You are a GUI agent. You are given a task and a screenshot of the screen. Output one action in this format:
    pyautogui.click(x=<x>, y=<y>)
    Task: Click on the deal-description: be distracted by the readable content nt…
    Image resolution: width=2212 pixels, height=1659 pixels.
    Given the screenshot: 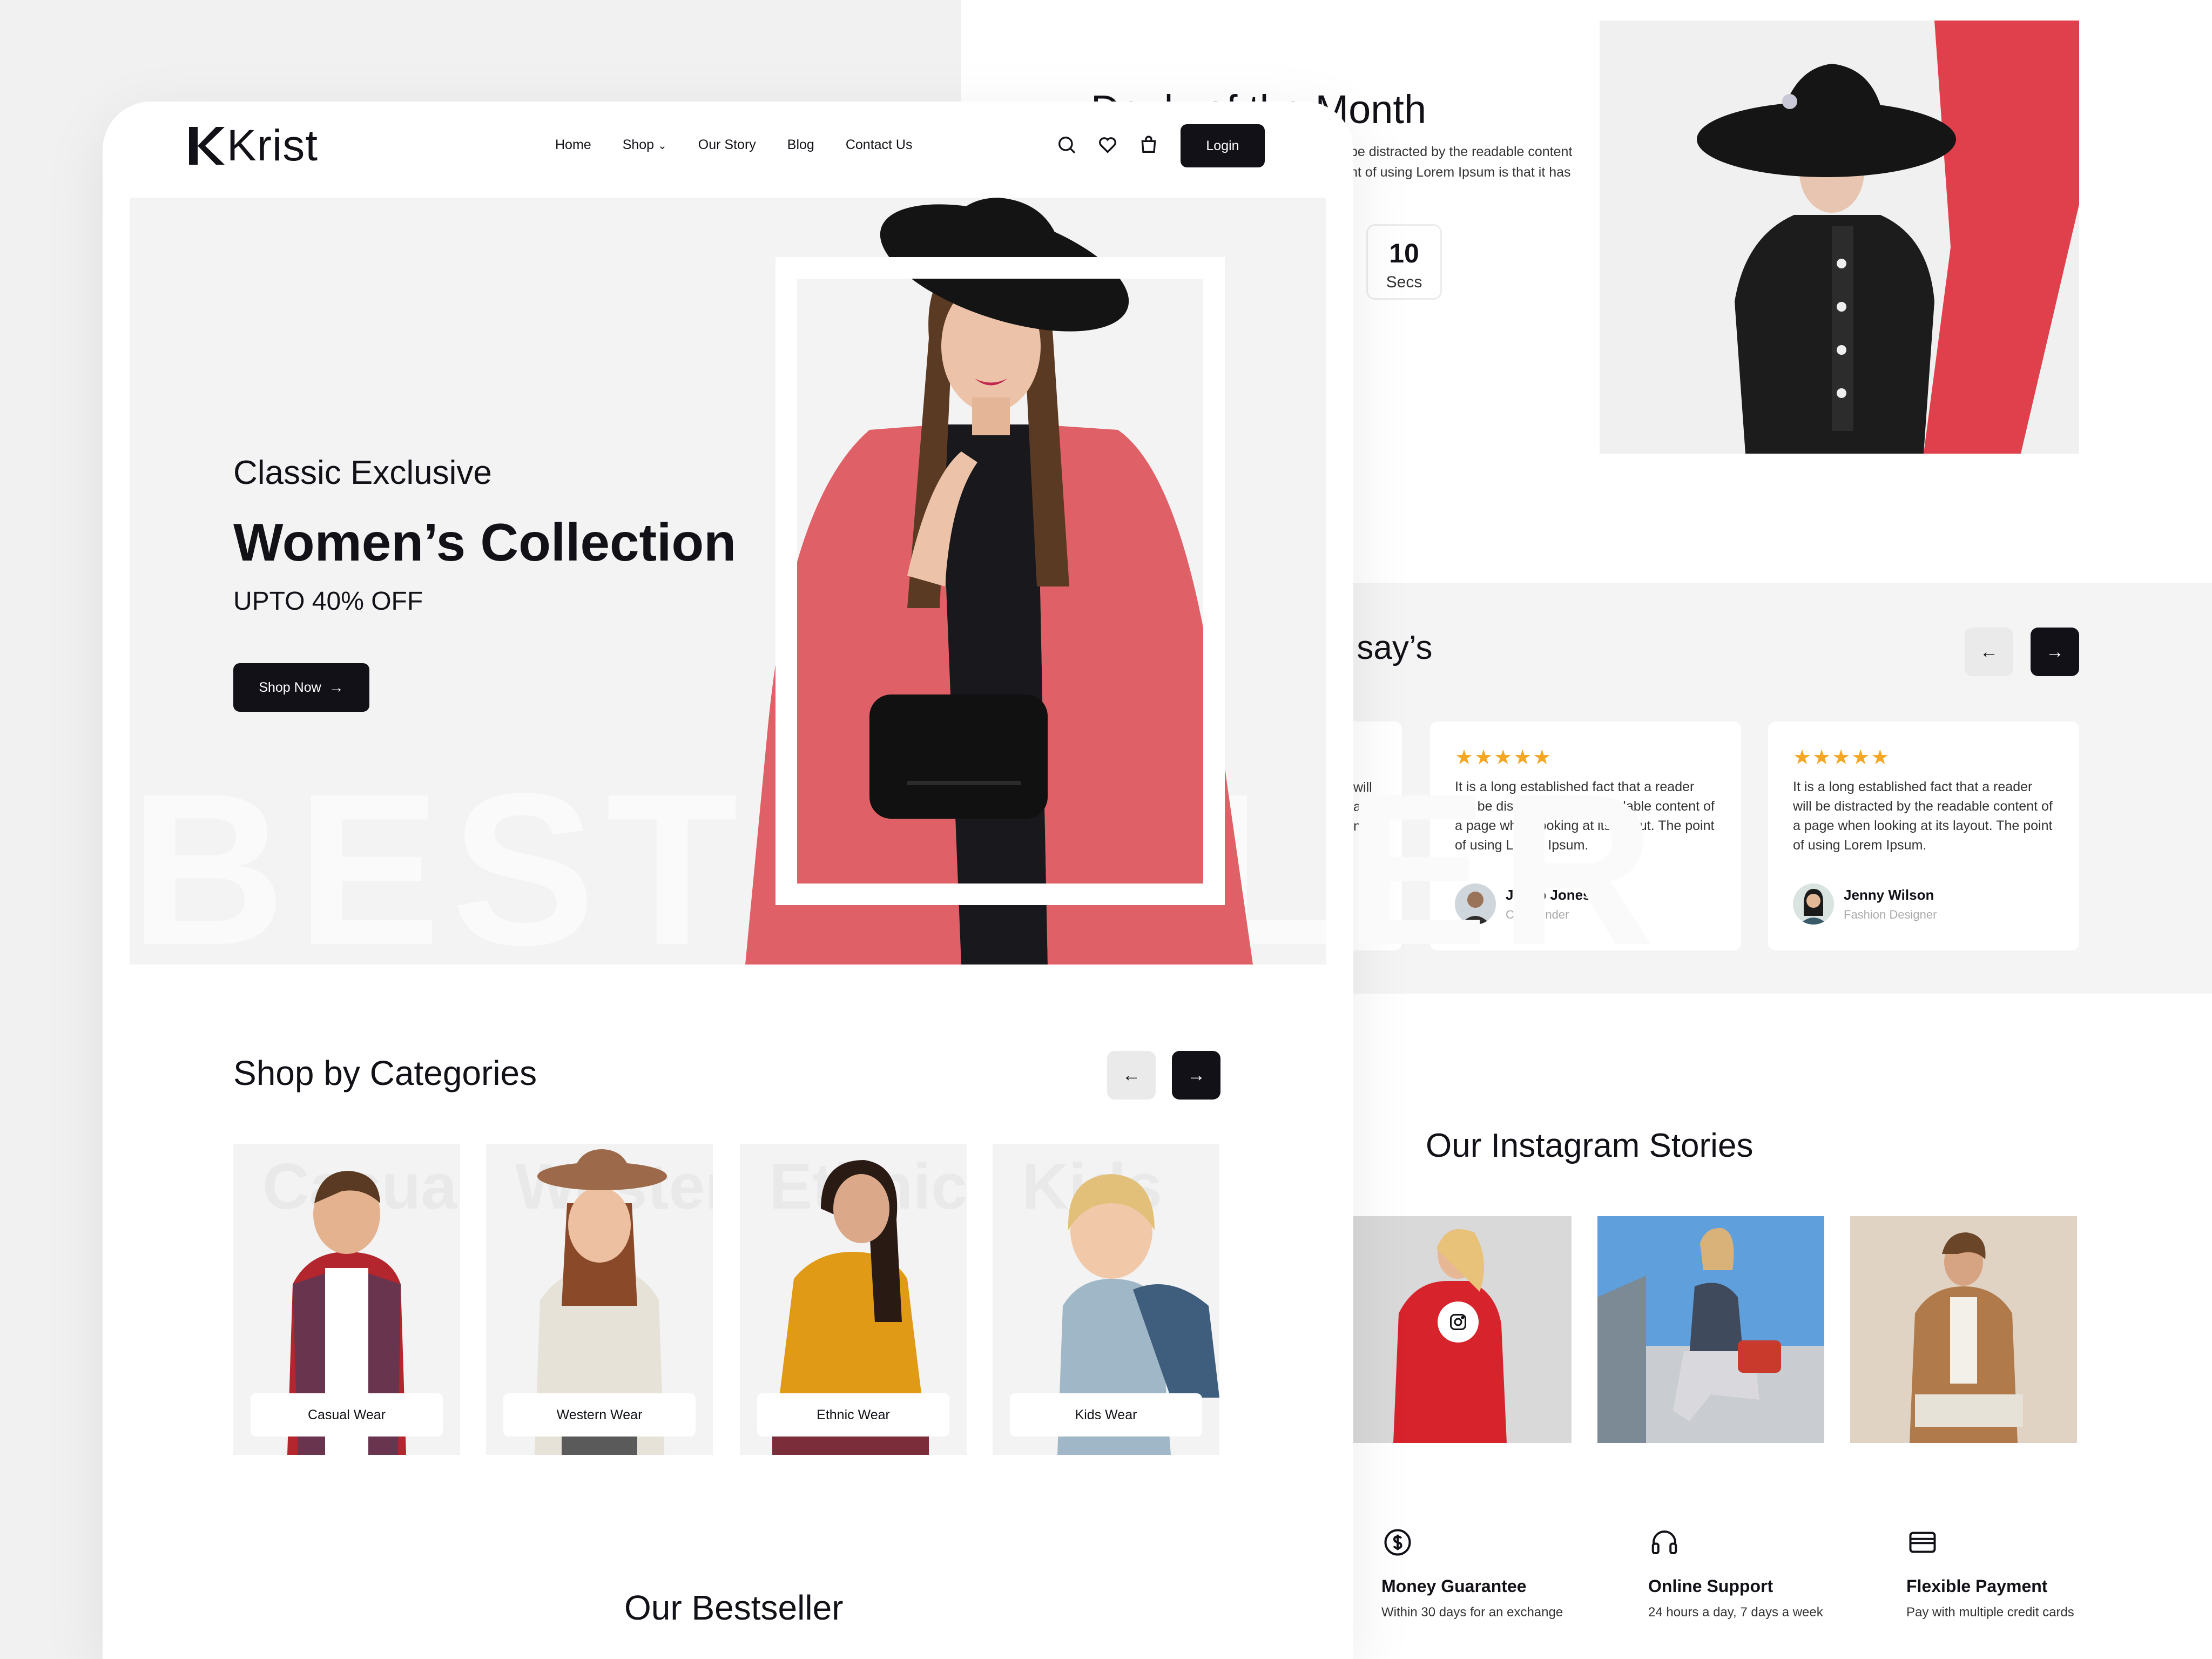 What is the action you would take?
    pyautogui.click(x=1469, y=162)
    